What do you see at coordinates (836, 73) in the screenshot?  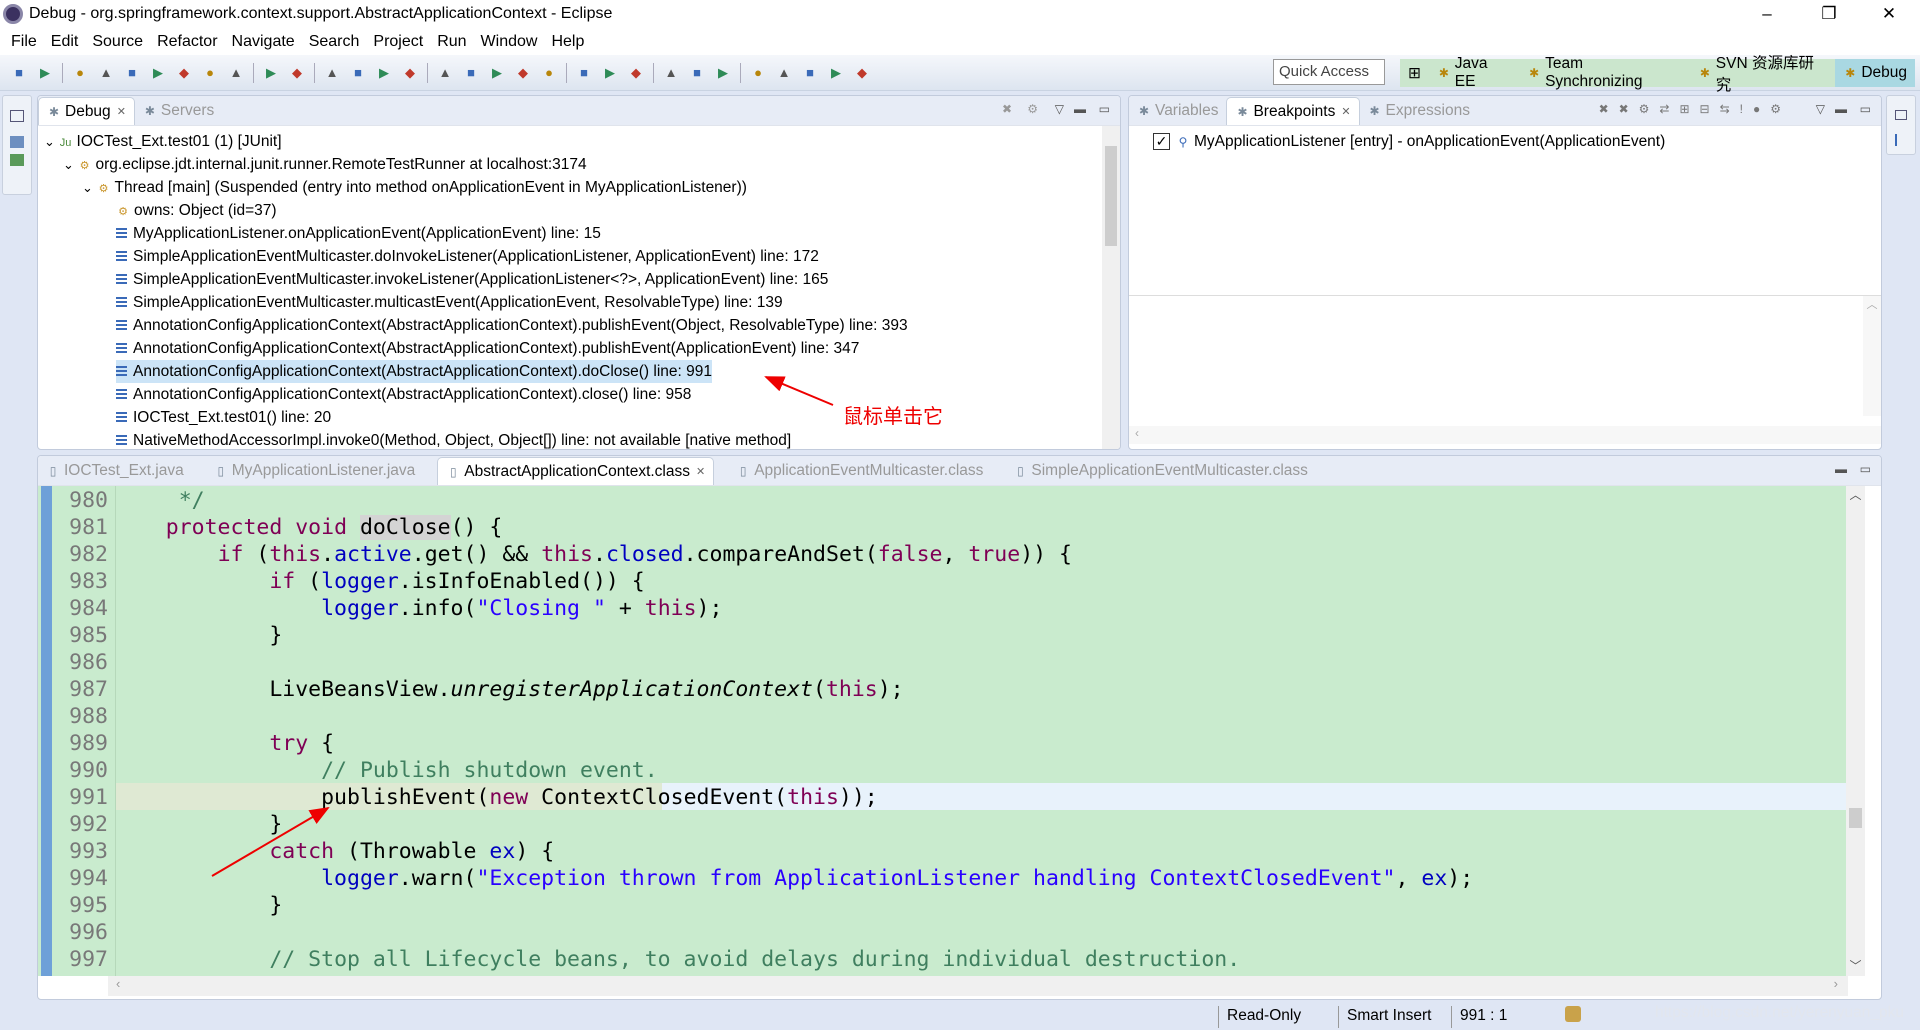 I see `back-icon: ▶` at bounding box center [836, 73].